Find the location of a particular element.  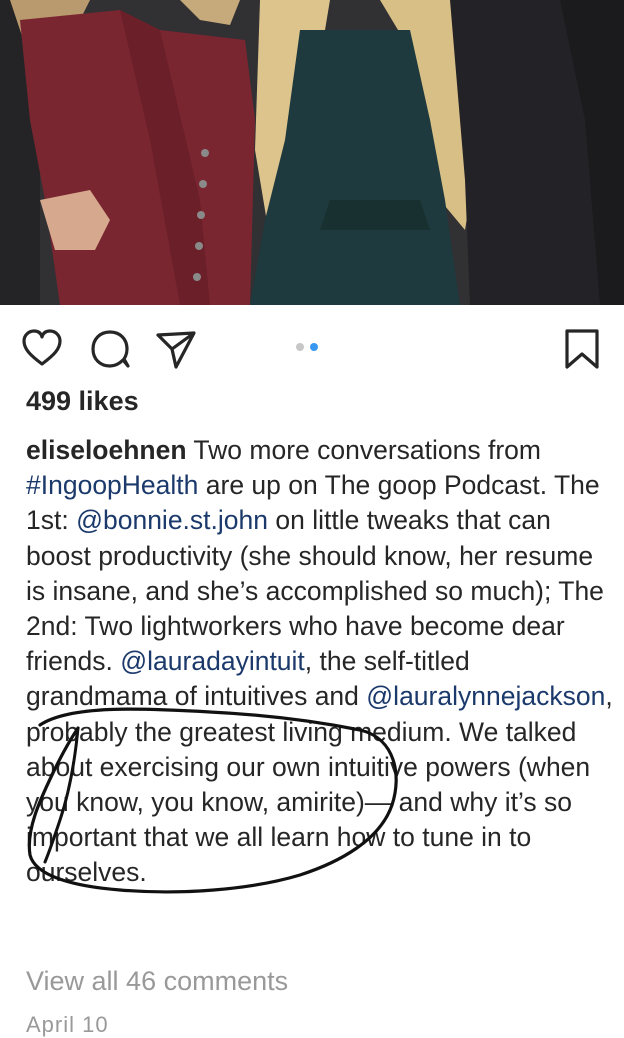

comment-icon is located at coordinates (111, 349).